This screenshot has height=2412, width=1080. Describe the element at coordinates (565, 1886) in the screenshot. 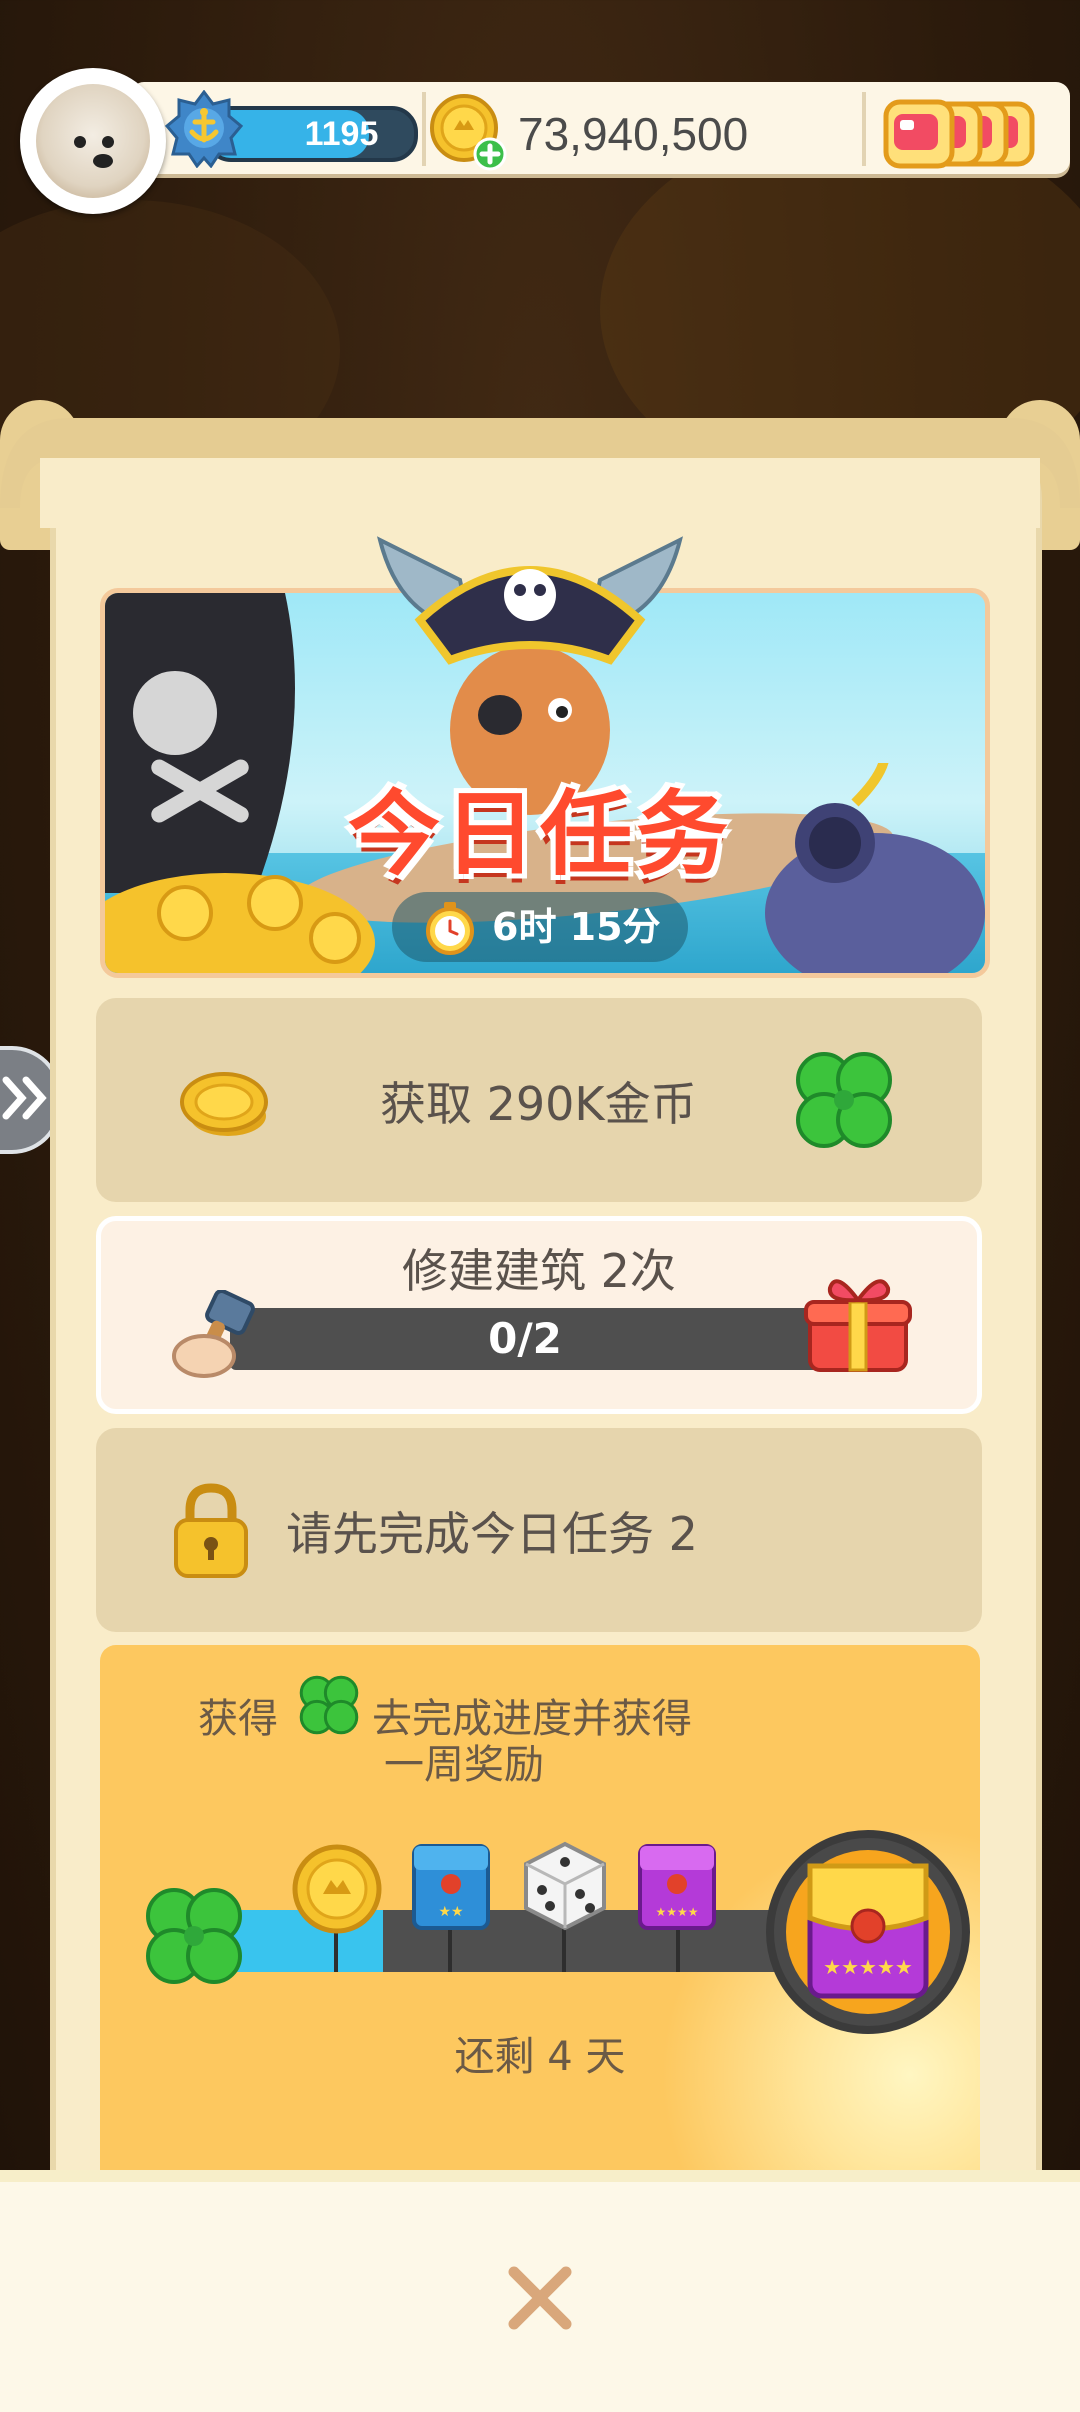

I see `dice-icon` at that location.